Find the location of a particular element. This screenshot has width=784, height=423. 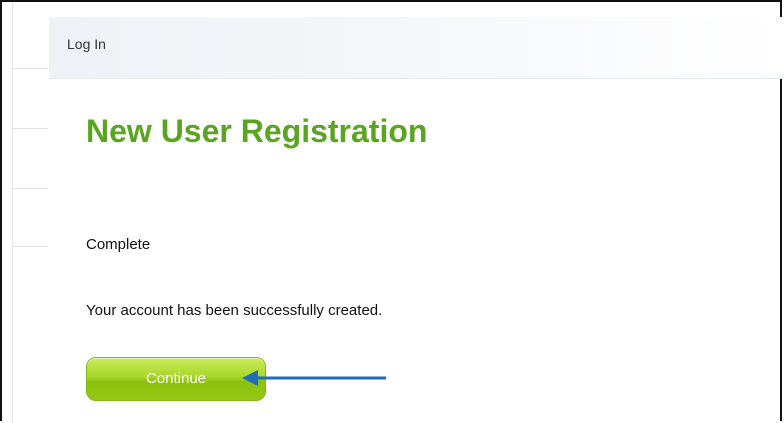

breadcrumb-login: Log In is located at coordinates (86, 44).